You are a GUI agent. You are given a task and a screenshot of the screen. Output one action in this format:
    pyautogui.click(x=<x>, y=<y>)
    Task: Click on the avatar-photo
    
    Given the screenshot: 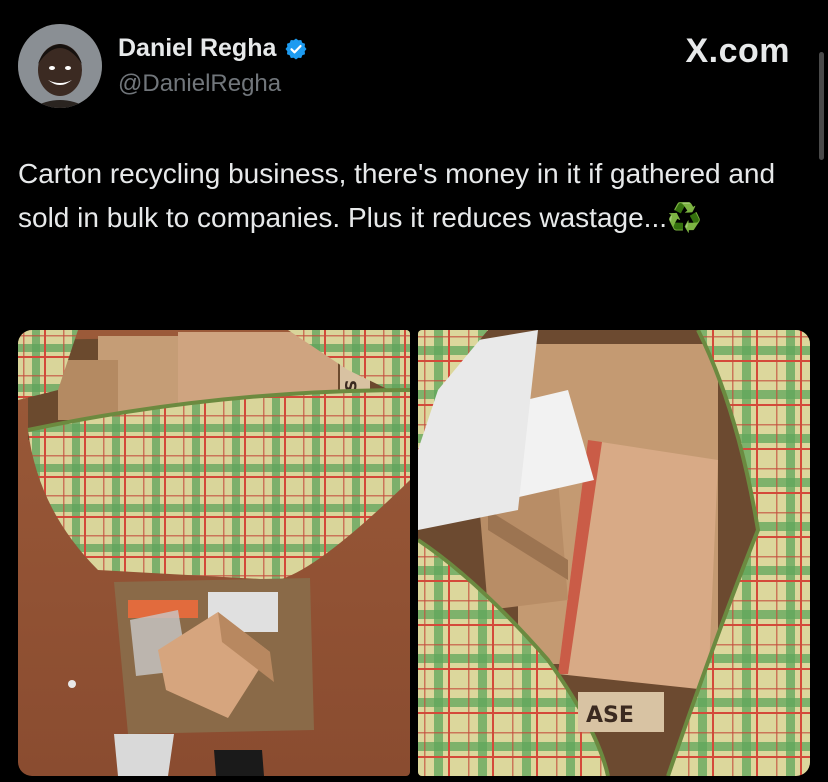 What is the action you would take?
    pyautogui.click(x=60, y=66)
    